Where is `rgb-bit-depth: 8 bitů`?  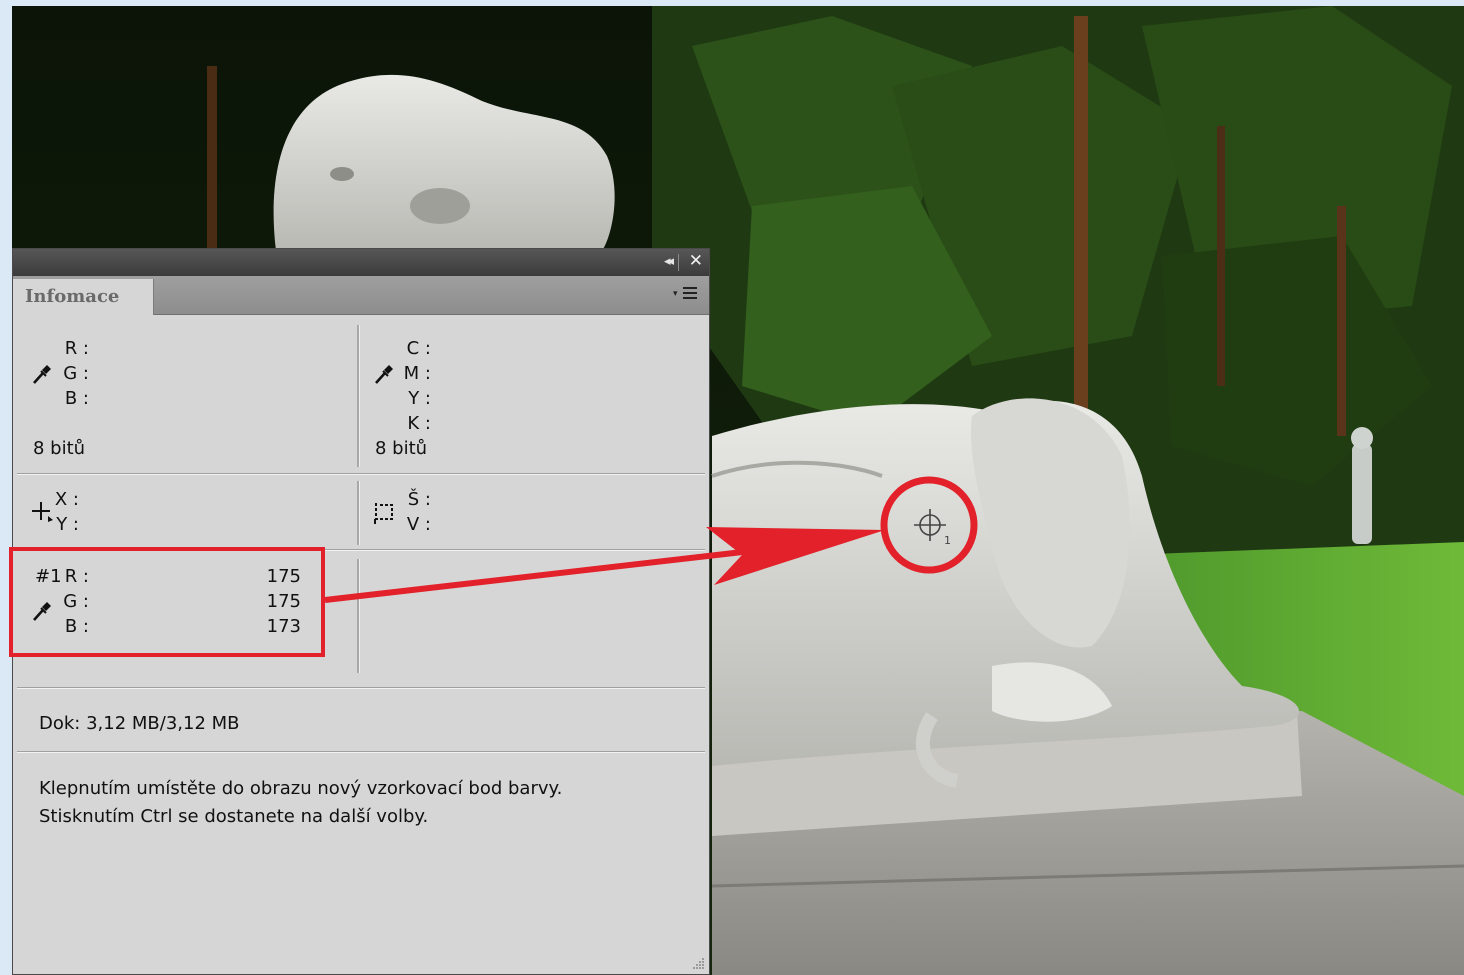 rgb-bit-depth: 8 bitů is located at coordinates (59, 448).